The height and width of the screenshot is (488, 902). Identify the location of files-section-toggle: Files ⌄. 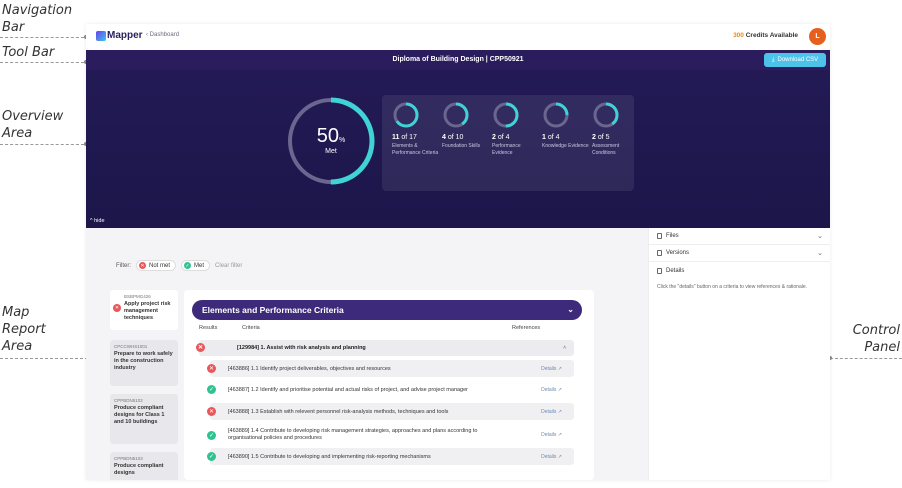
(739, 236).